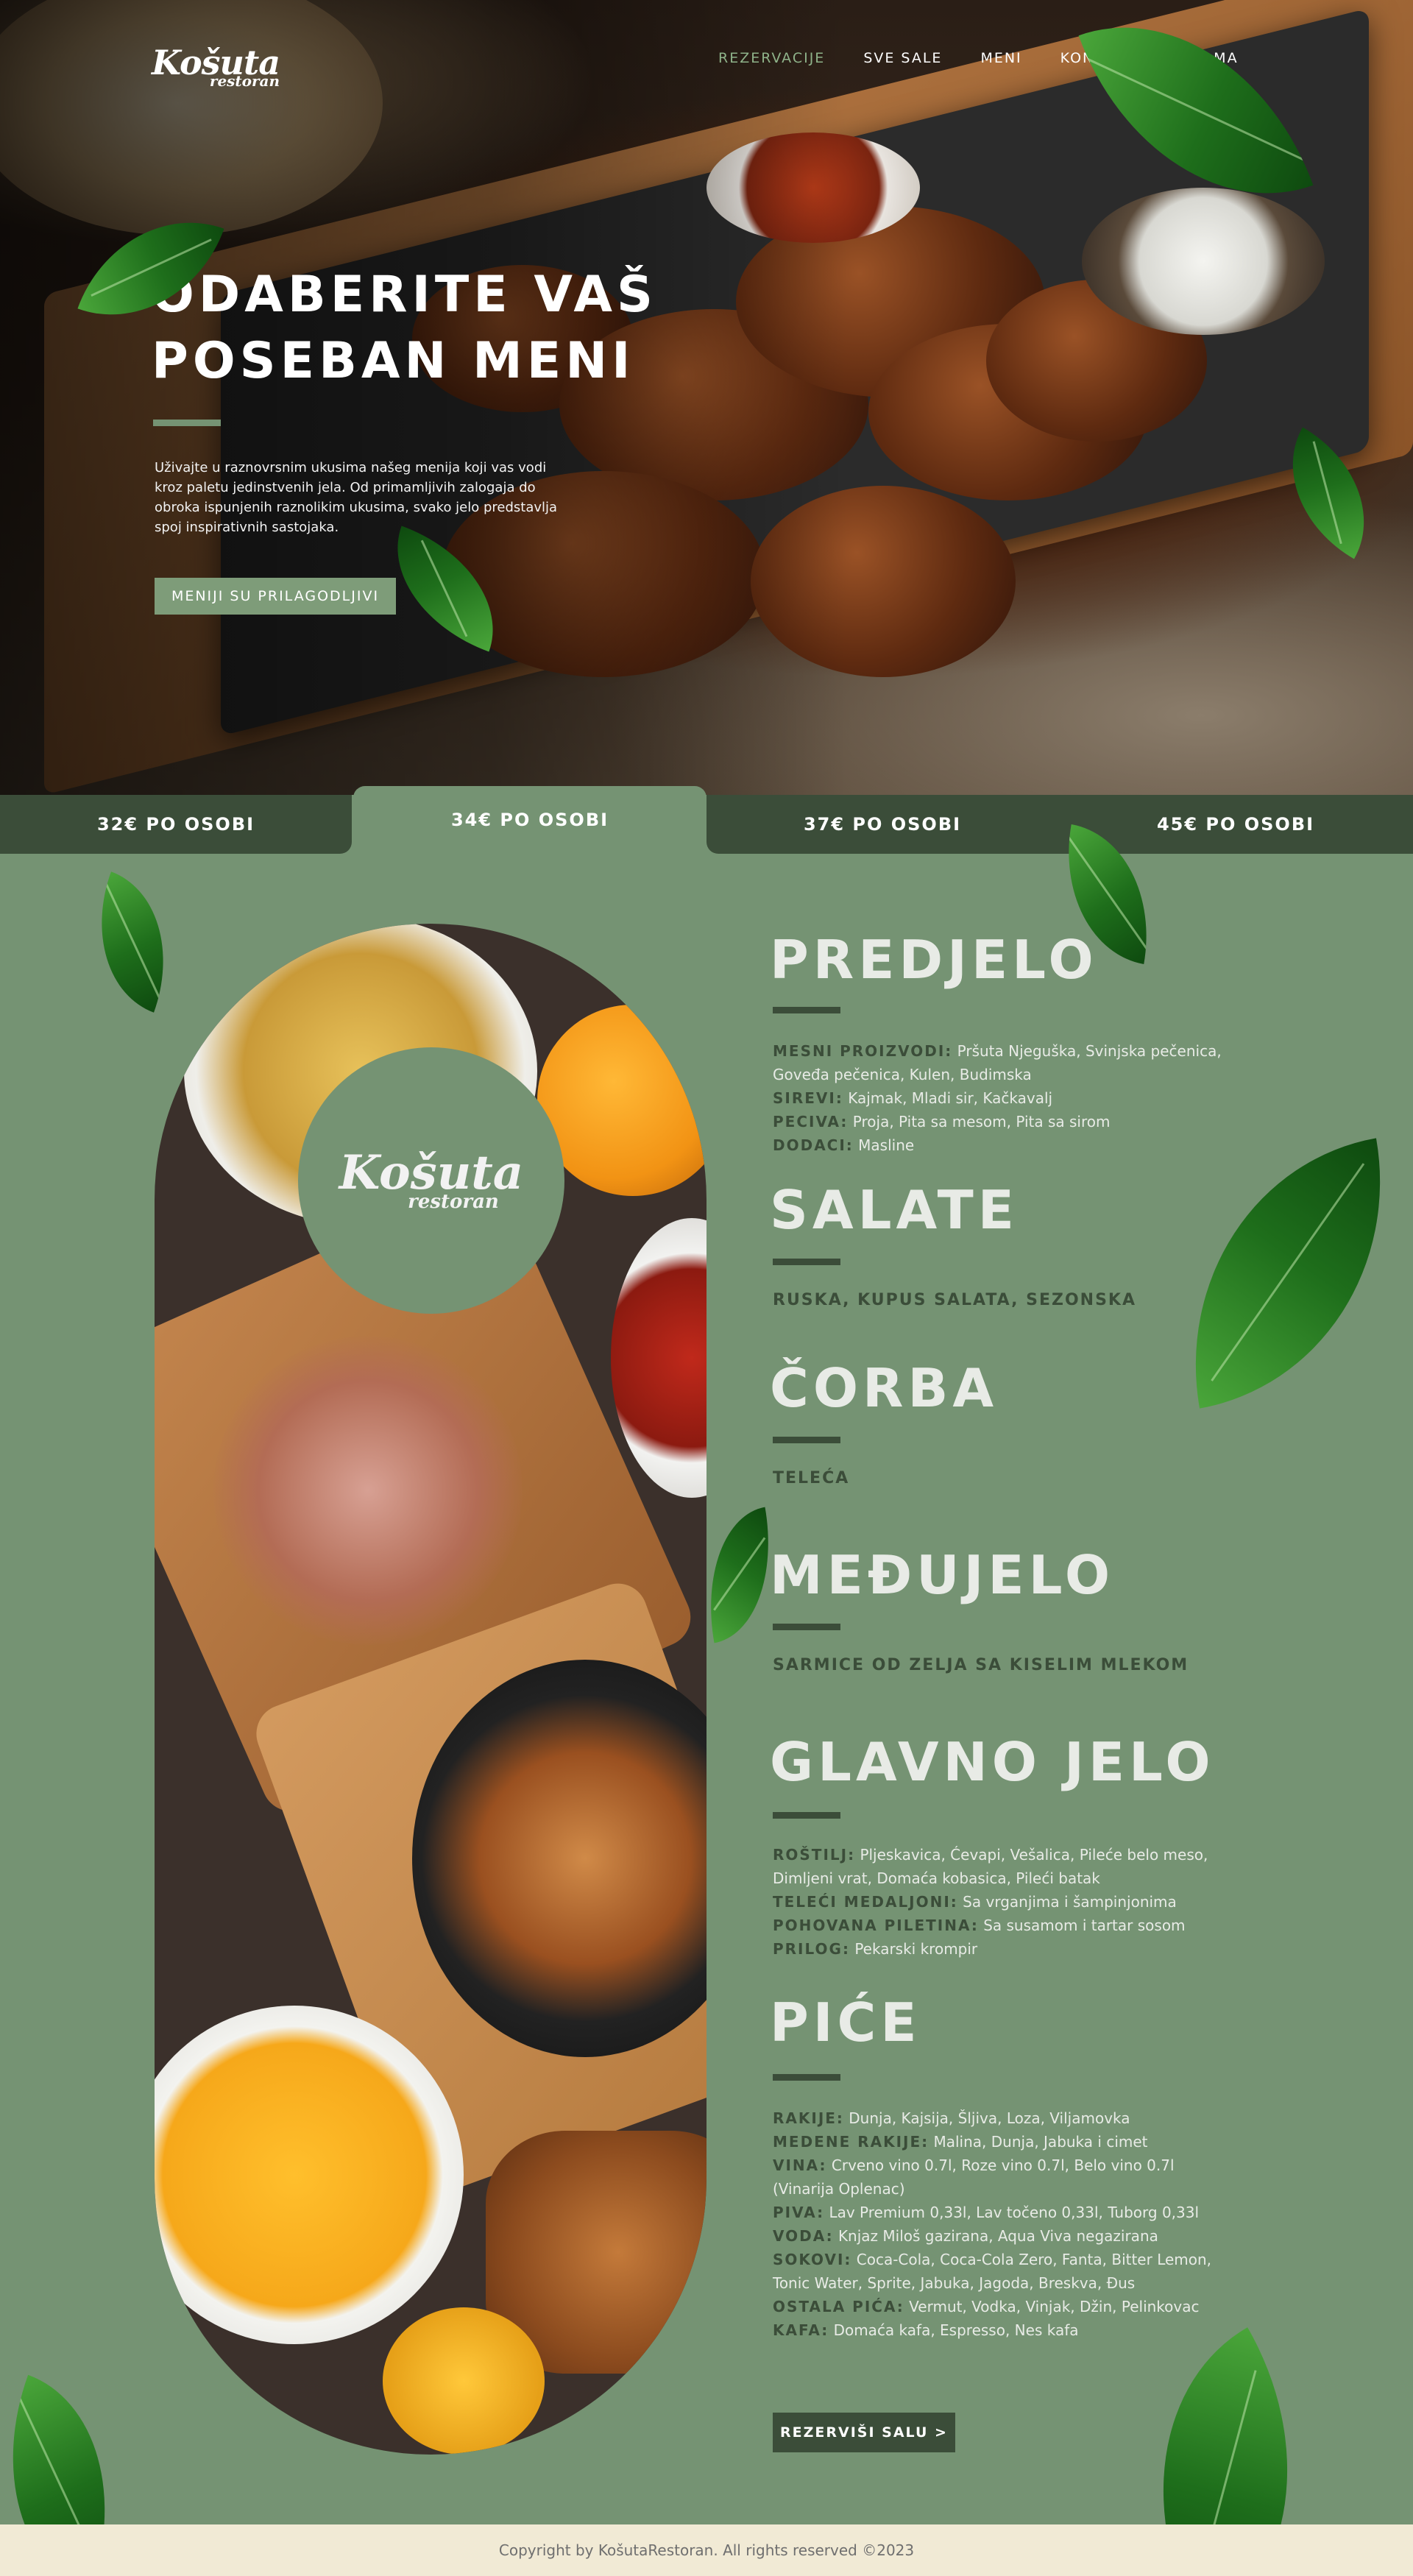  Describe the element at coordinates (464, 2381) in the screenshot. I see `lemon-image` at that location.